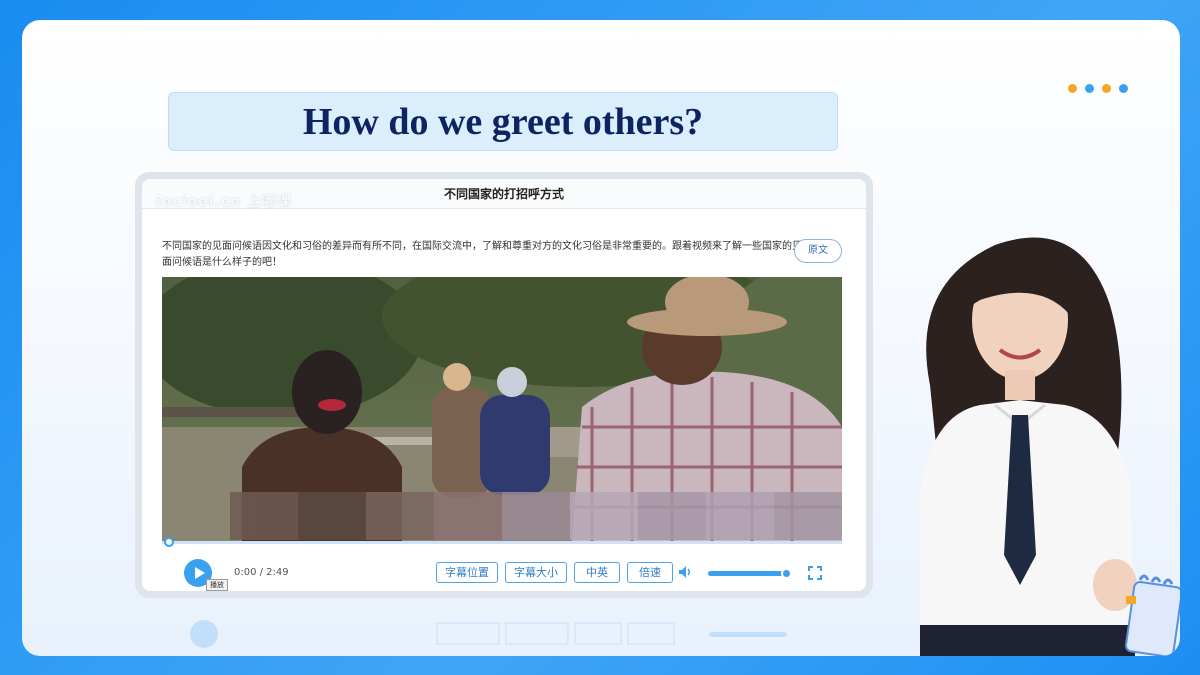  What do you see at coordinates (200, 573) in the screenshot?
I see `play-icon` at bounding box center [200, 573].